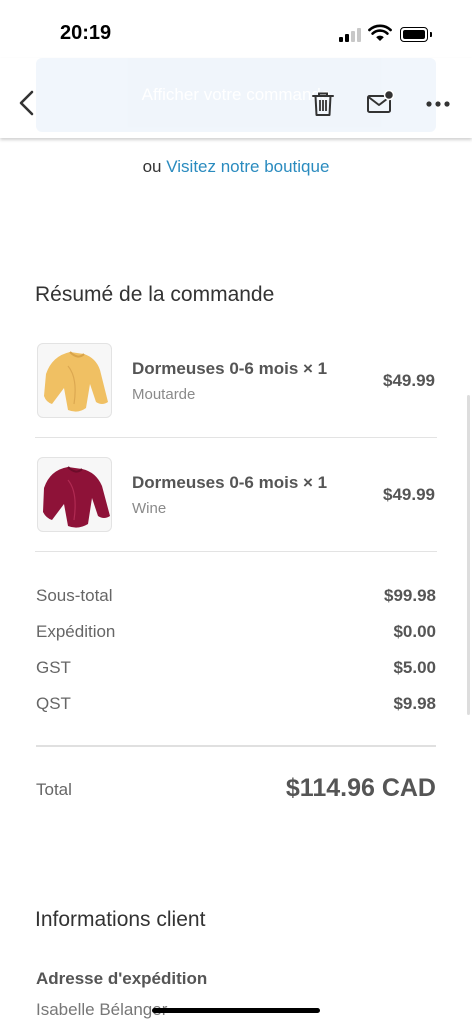 This screenshot has width=472, height=1024. Describe the element at coordinates (74, 595) in the screenshot. I see `subtotal-label: Sous-total` at that location.